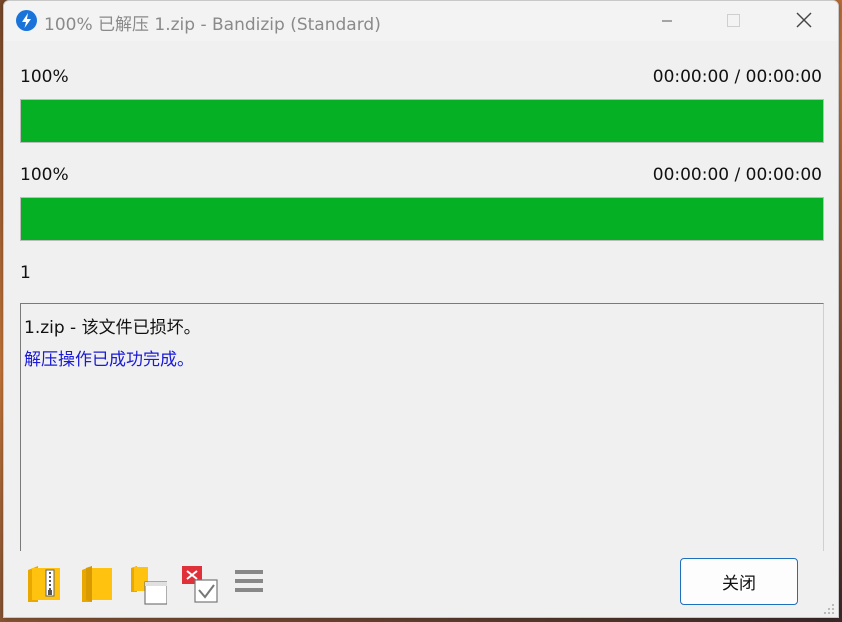  I want to click on window-title: 100% 已解压 1.zip - Bandizip (Standard), so click(212, 25).